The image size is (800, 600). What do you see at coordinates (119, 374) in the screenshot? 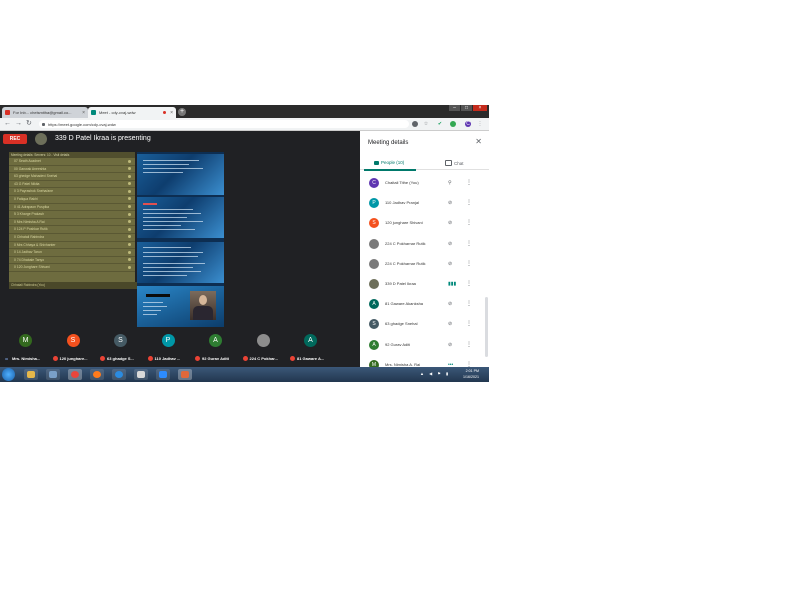
I see `ie-taskbar-icon` at bounding box center [119, 374].